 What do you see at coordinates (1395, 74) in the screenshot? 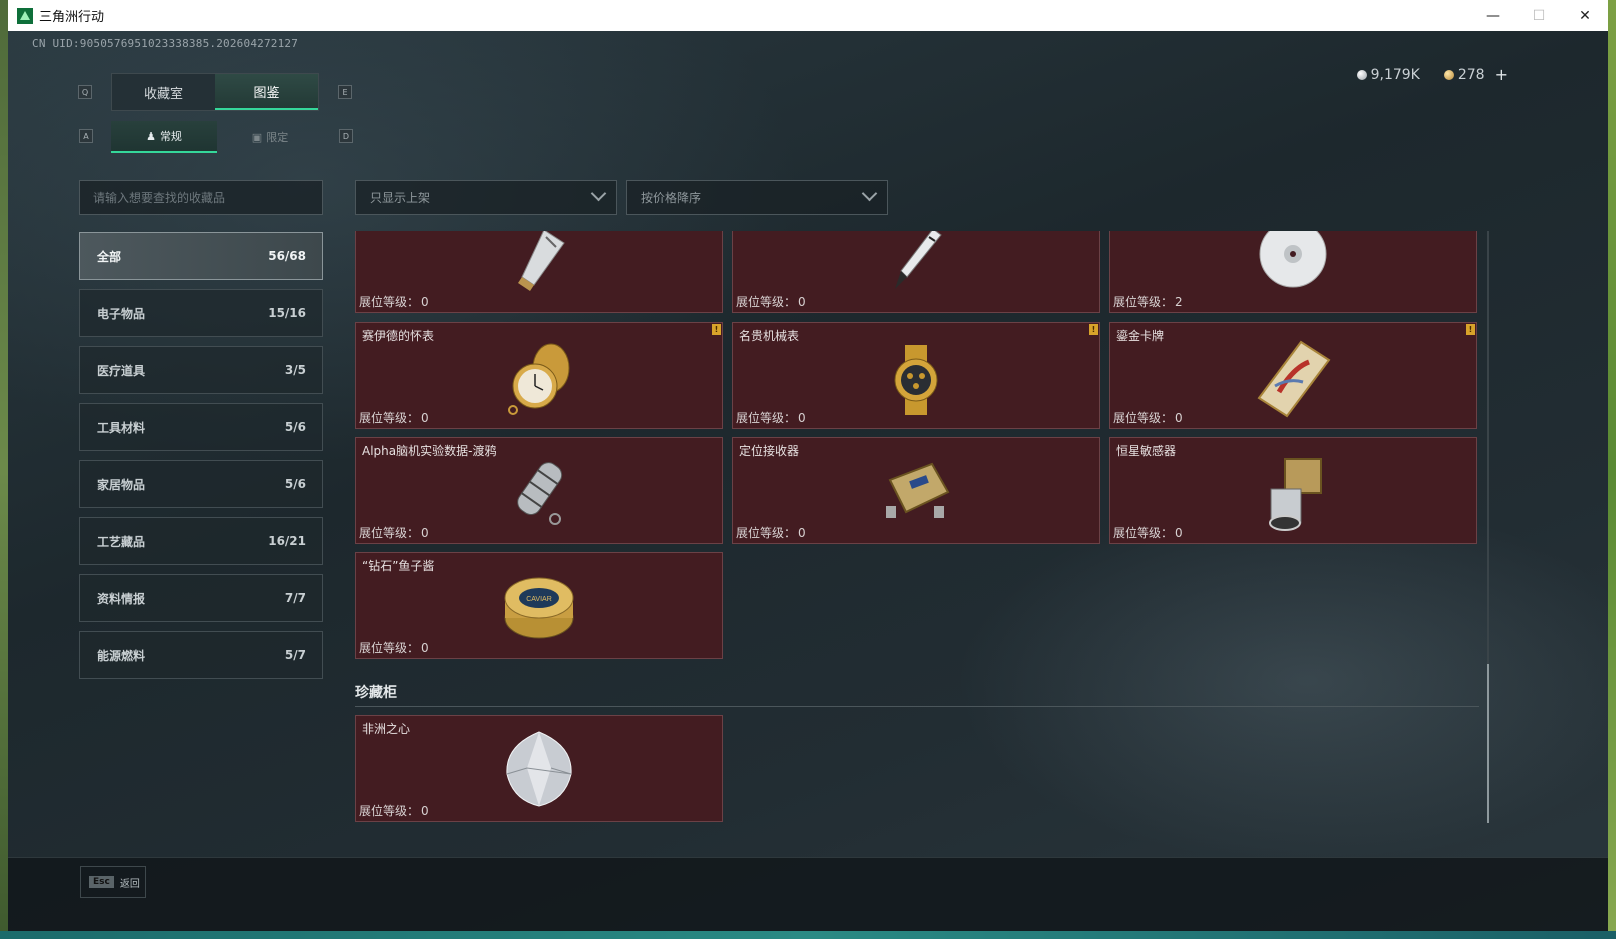
I see `currency-silver-value: 9,179K` at bounding box center [1395, 74].